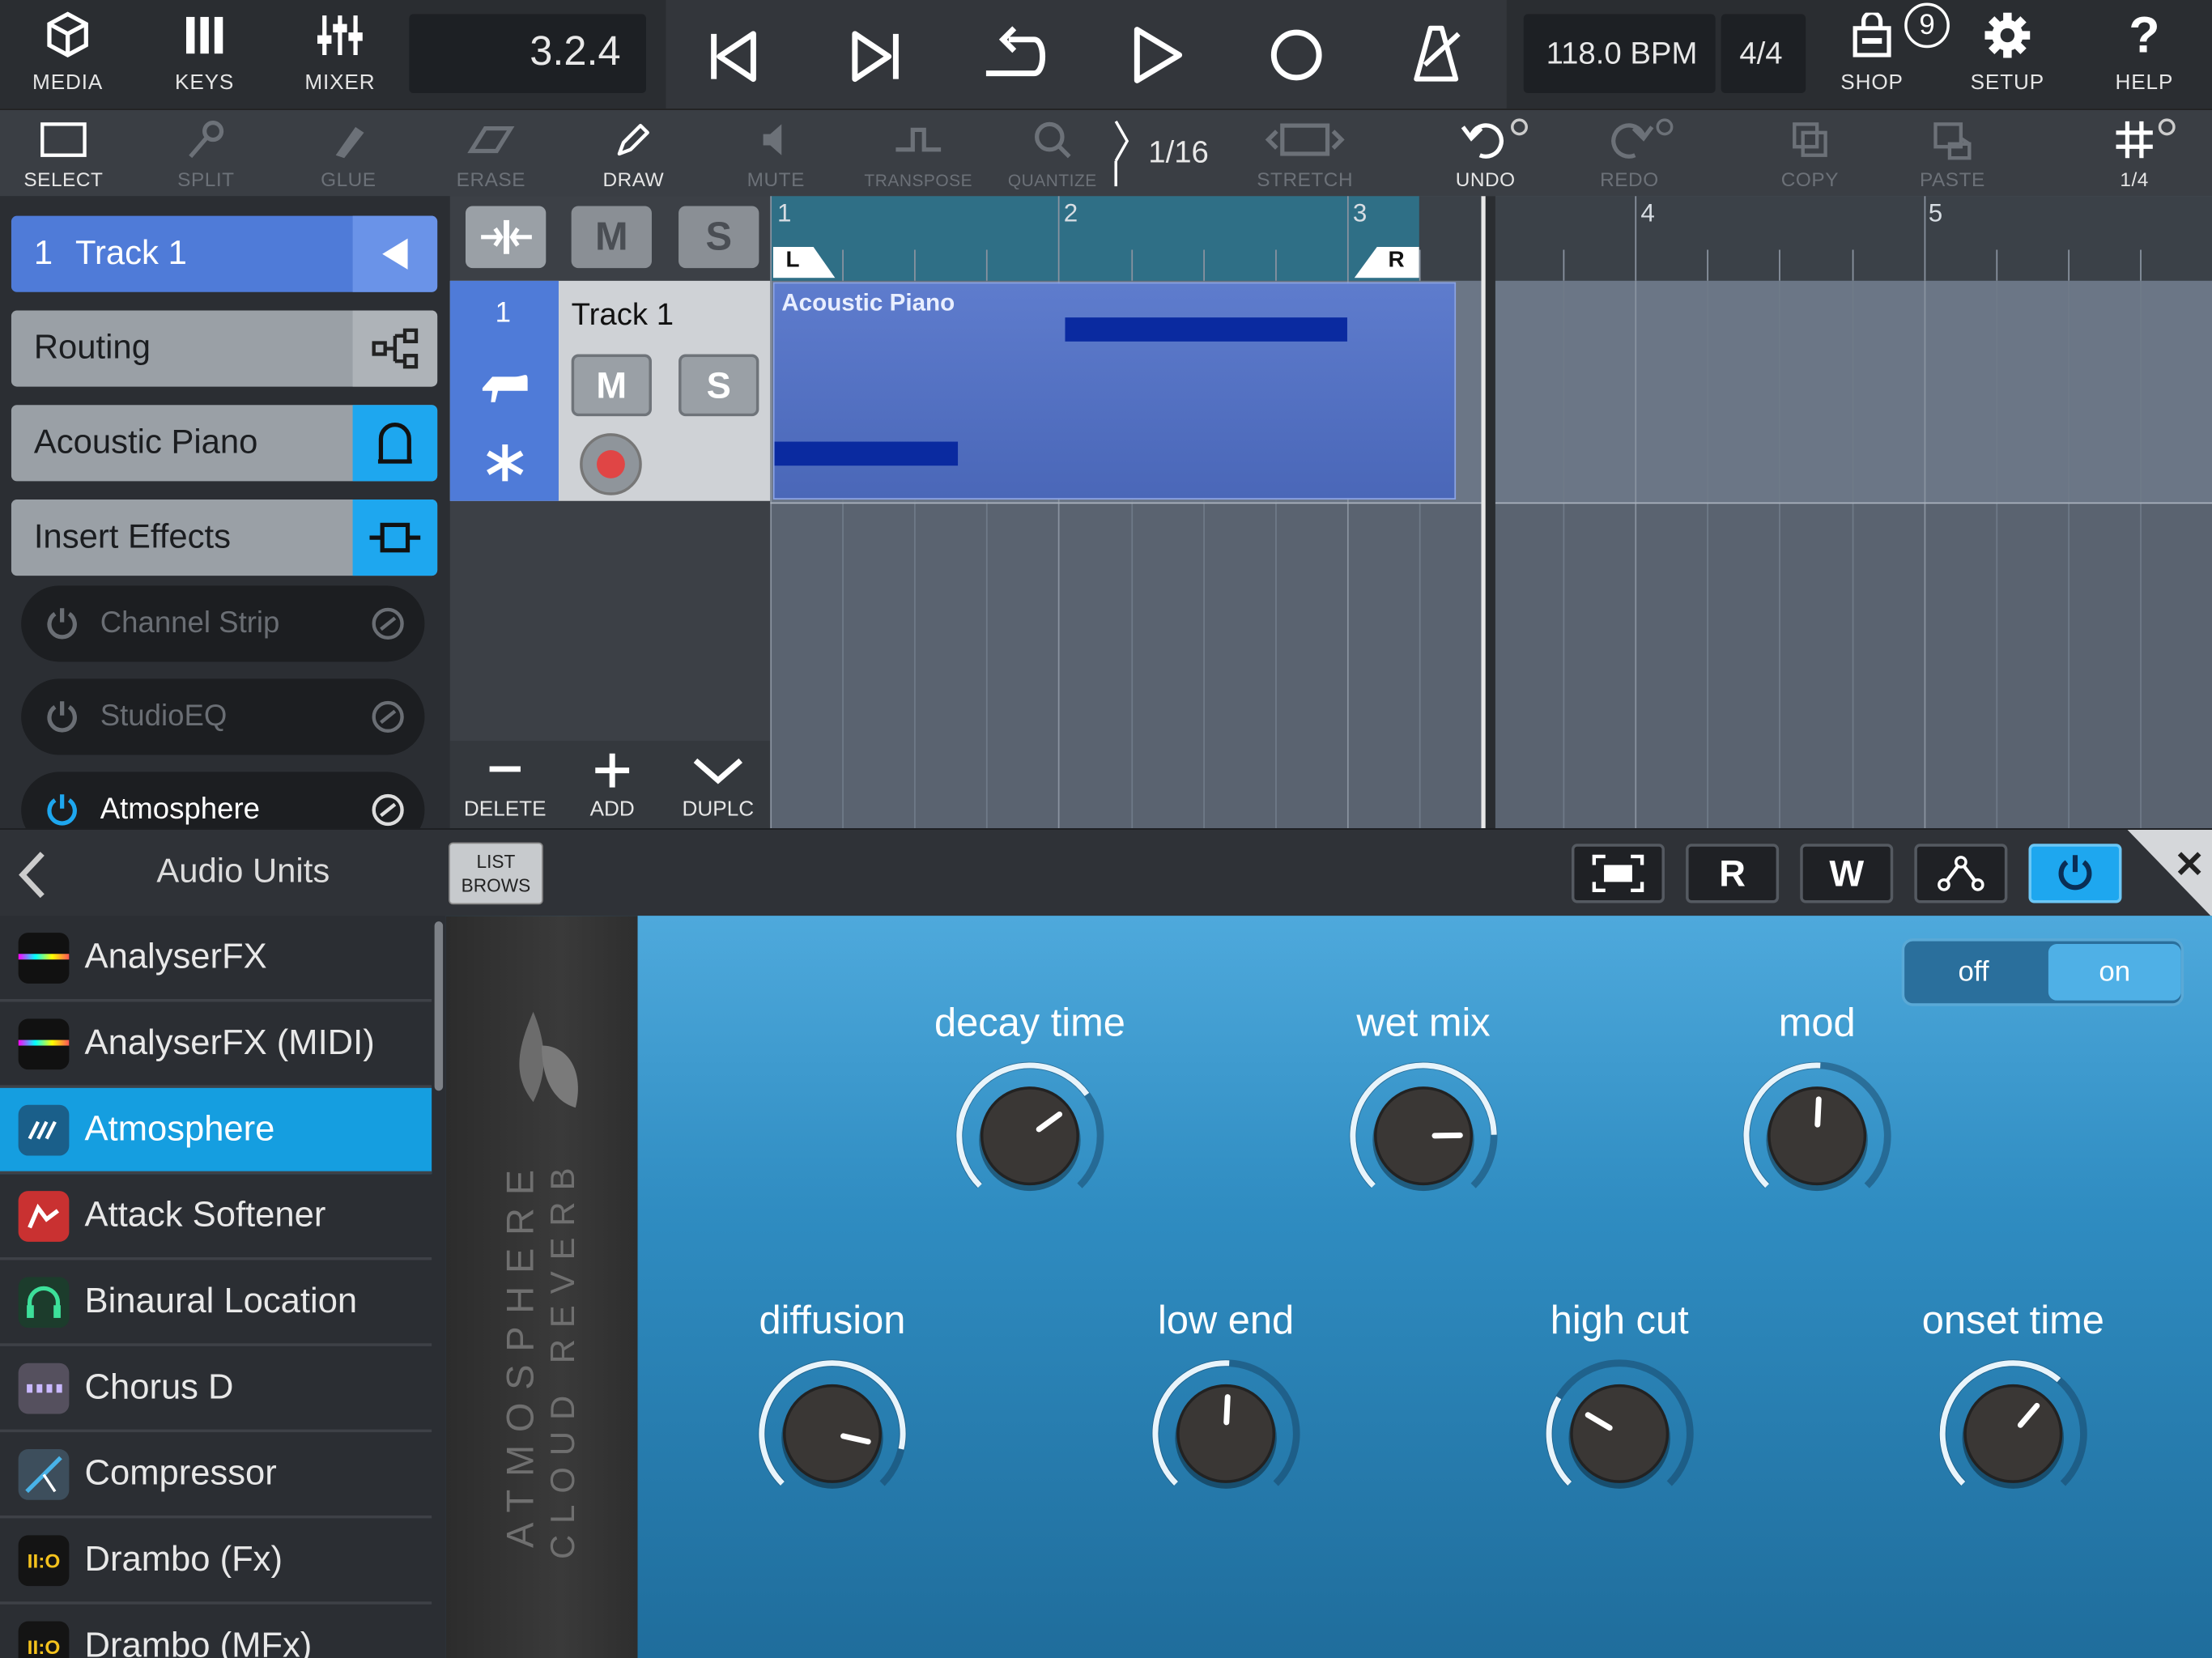  I want to click on midi-part: Acoustic Piano, so click(1114, 391).